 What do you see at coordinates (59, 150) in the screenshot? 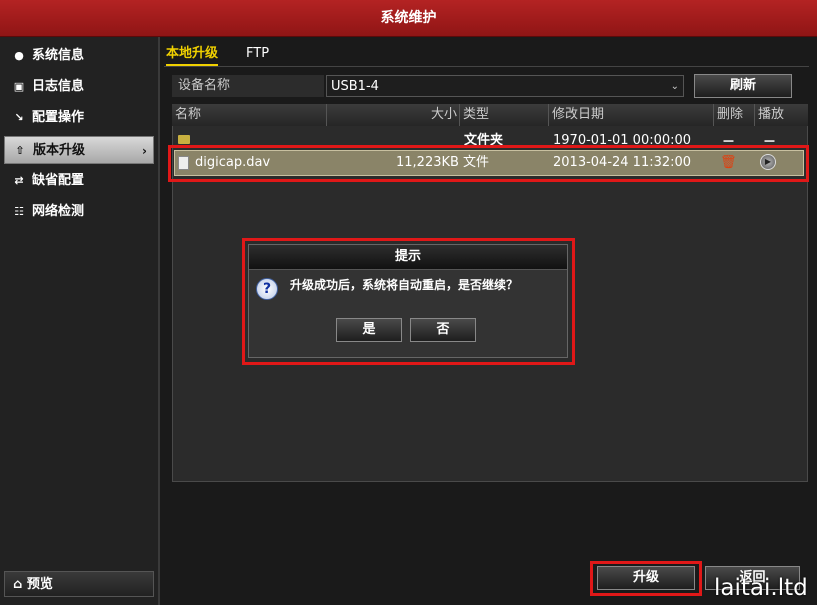
I see `sidebar-item-label: 版本升级` at bounding box center [59, 150].